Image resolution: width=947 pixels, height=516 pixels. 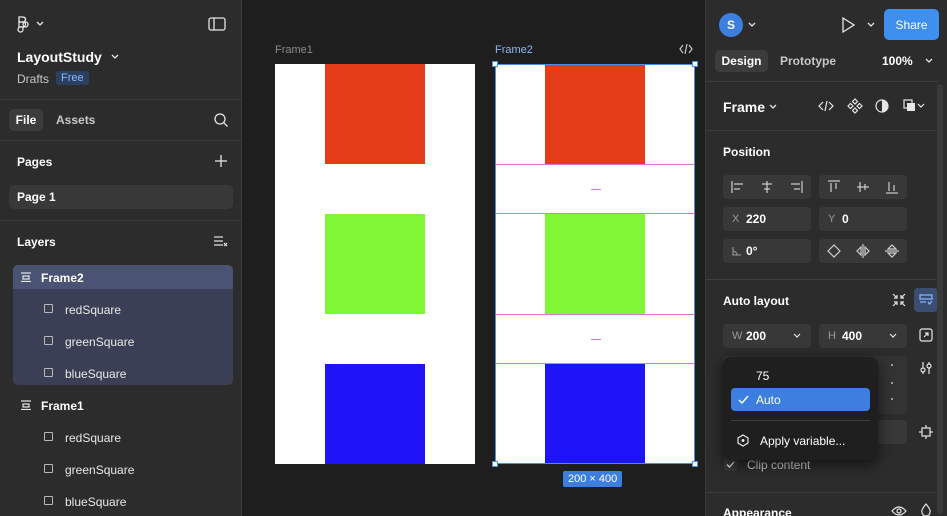 What do you see at coordinates (848, 25) in the screenshot?
I see `present-button` at bounding box center [848, 25].